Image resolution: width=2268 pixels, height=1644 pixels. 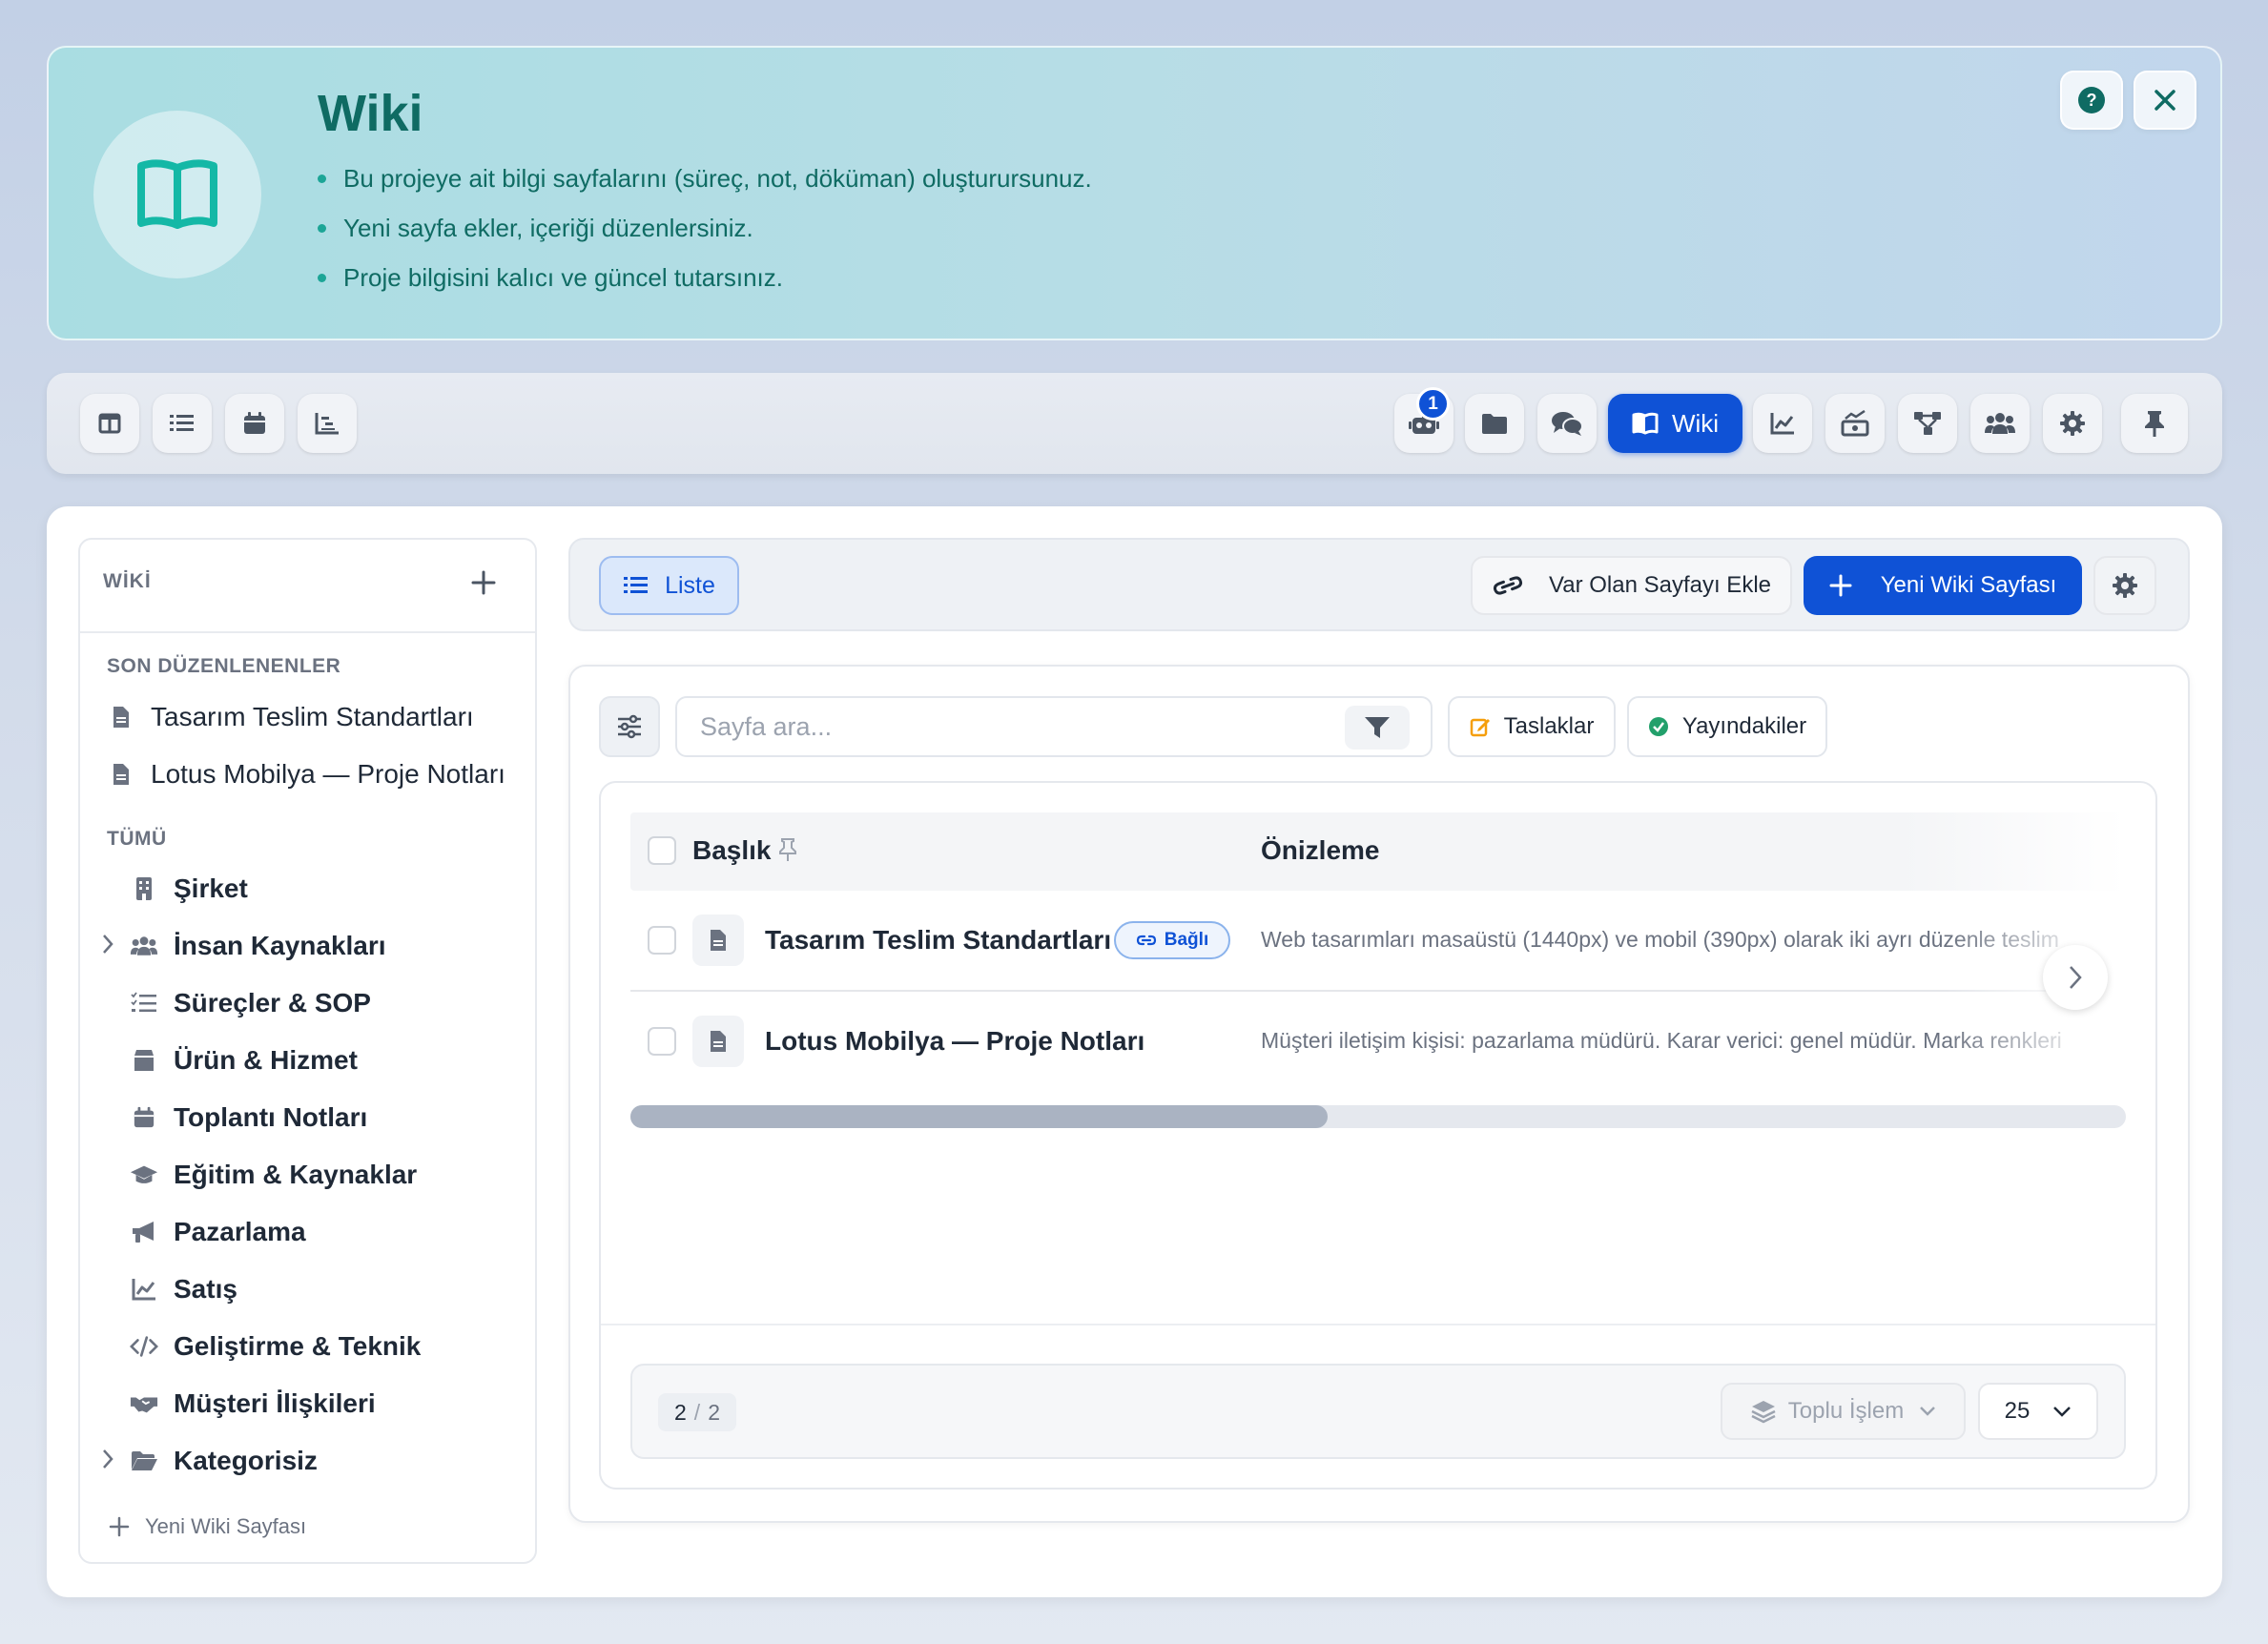 I want to click on sidebar-item-egitim: Eğitim & Kaynaklar, so click(x=274, y=1175).